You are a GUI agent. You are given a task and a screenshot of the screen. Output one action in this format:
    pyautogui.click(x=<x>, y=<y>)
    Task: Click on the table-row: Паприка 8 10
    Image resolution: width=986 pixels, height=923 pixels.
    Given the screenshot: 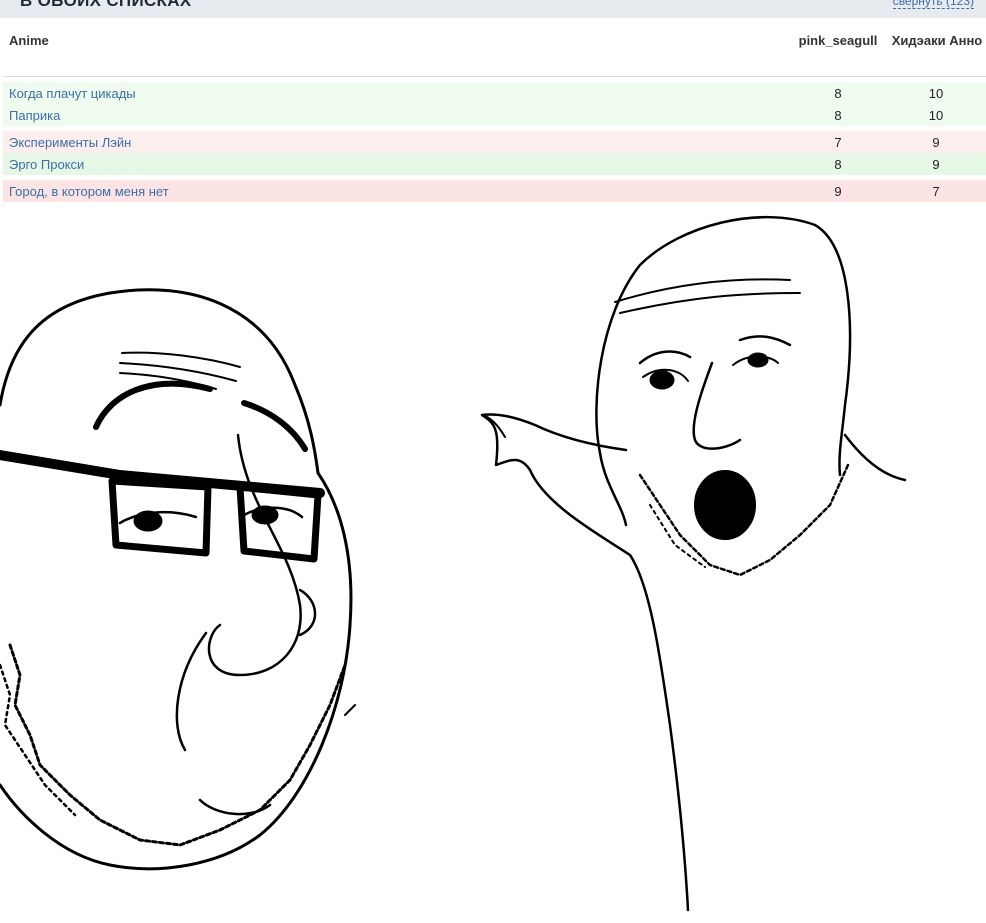 What is the action you would take?
    pyautogui.click(x=494, y=115)
    